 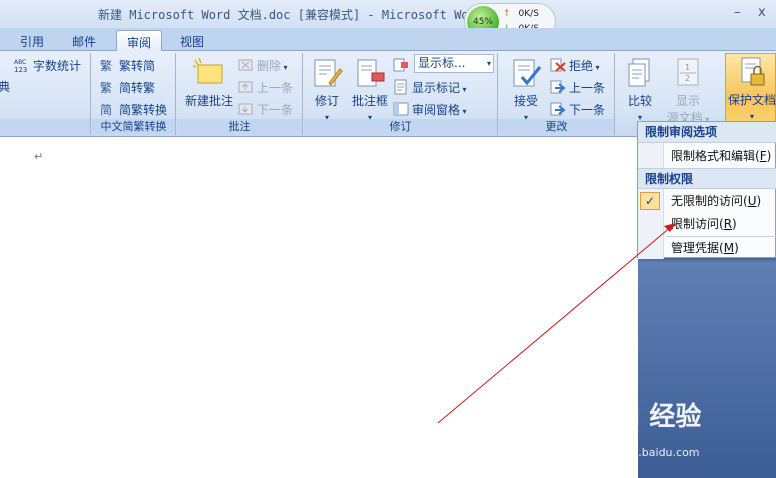 I want to click on svg-text: 2, so click(x=687, y=78).